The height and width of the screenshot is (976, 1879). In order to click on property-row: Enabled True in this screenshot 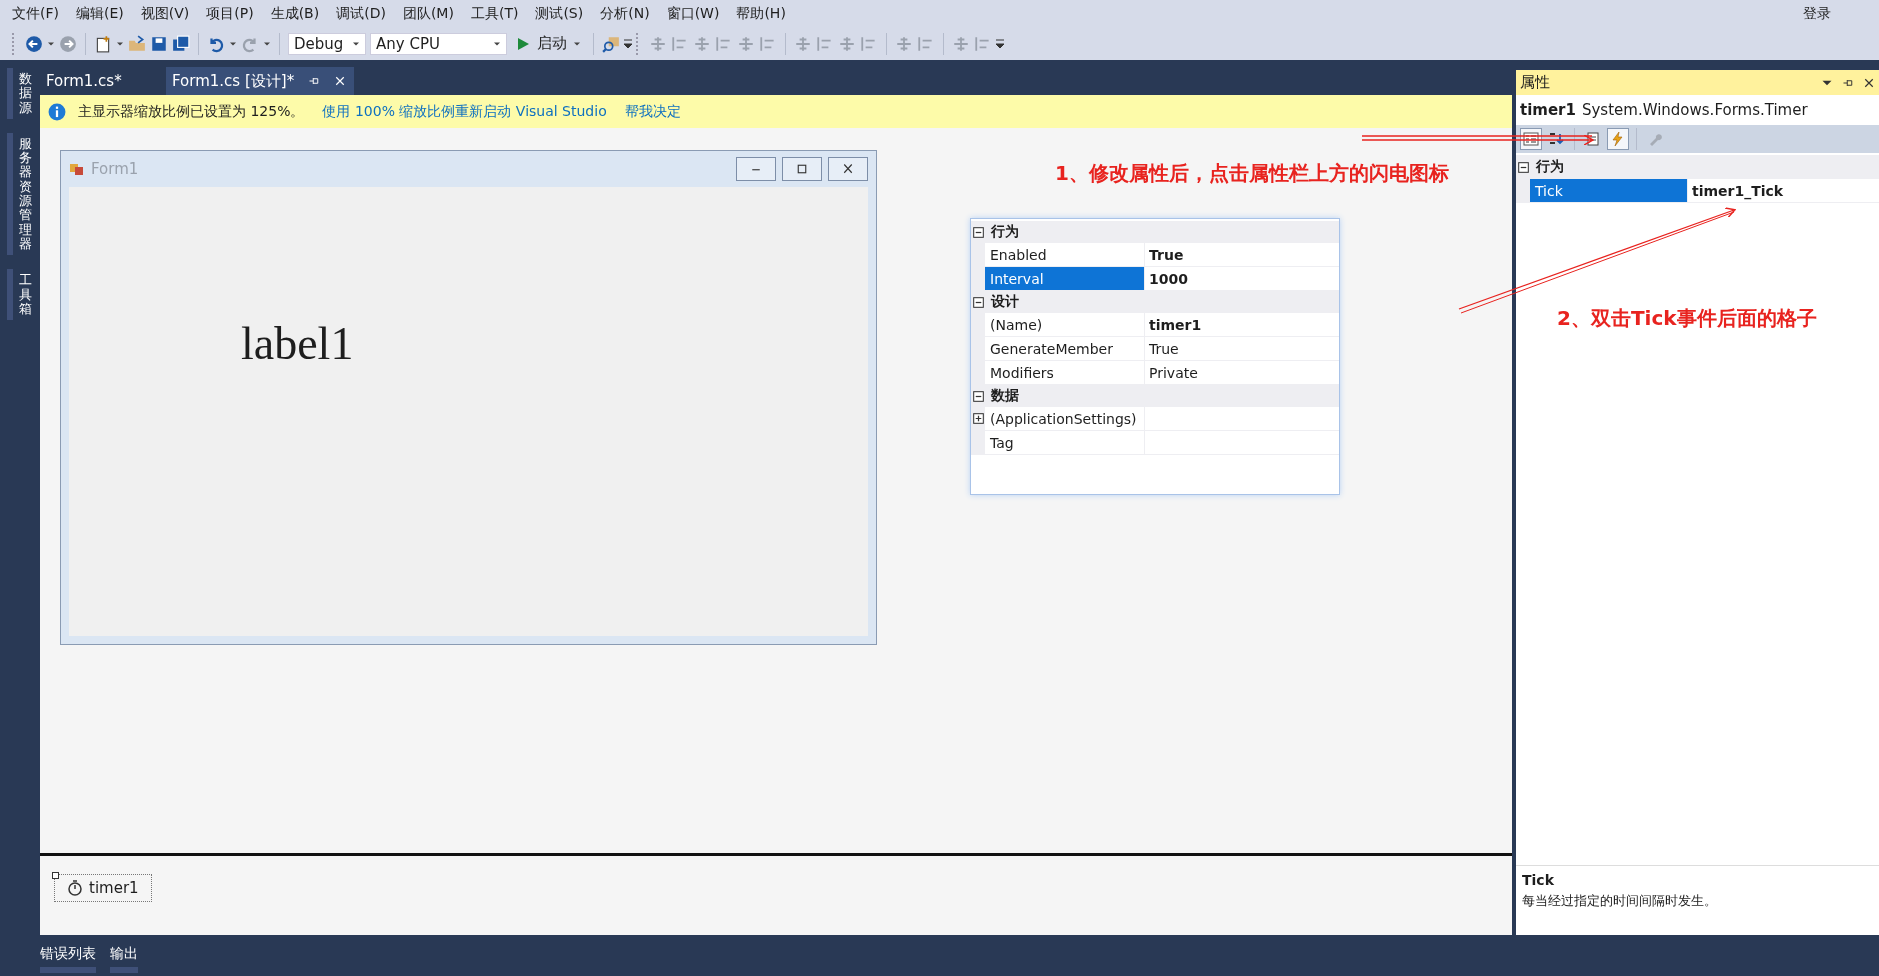, I will do `click(1155, 255)`.